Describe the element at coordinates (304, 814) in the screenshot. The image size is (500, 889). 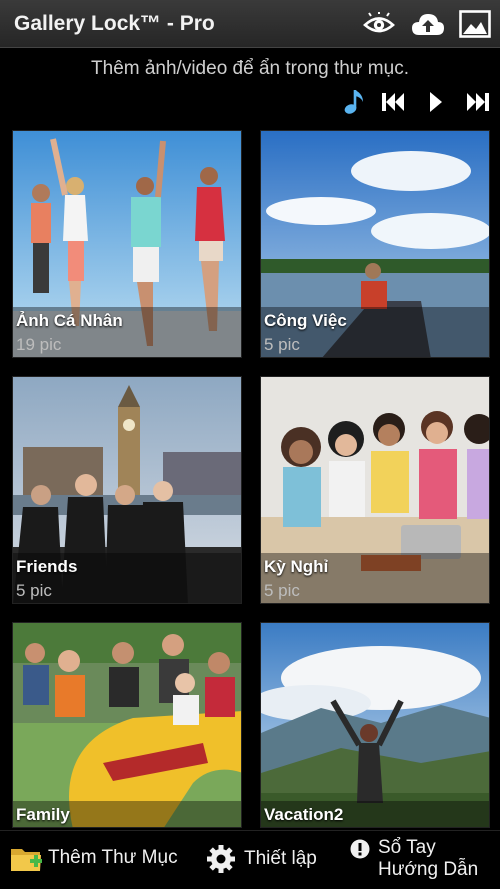
I see `album-name: Vacation2` at that location.